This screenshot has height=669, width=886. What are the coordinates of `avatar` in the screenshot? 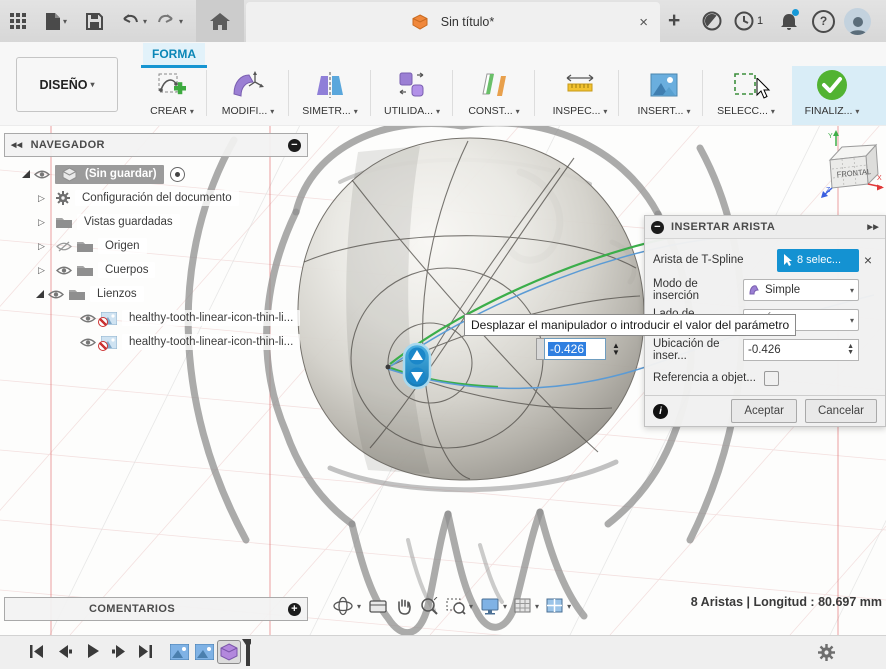 It's located at (857, 21).